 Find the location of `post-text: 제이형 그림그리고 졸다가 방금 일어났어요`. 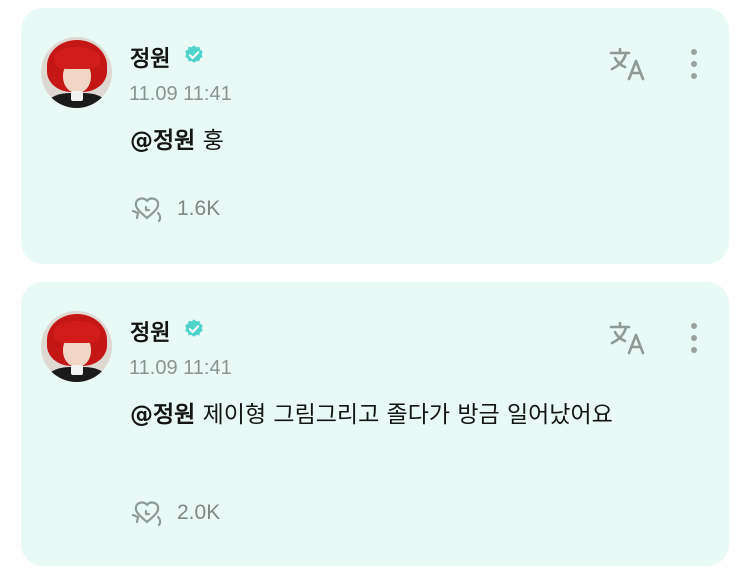

post-text: 제이형 그림그리고 졸다가 방금 일어났어요 is located at coordinates (407, 415).